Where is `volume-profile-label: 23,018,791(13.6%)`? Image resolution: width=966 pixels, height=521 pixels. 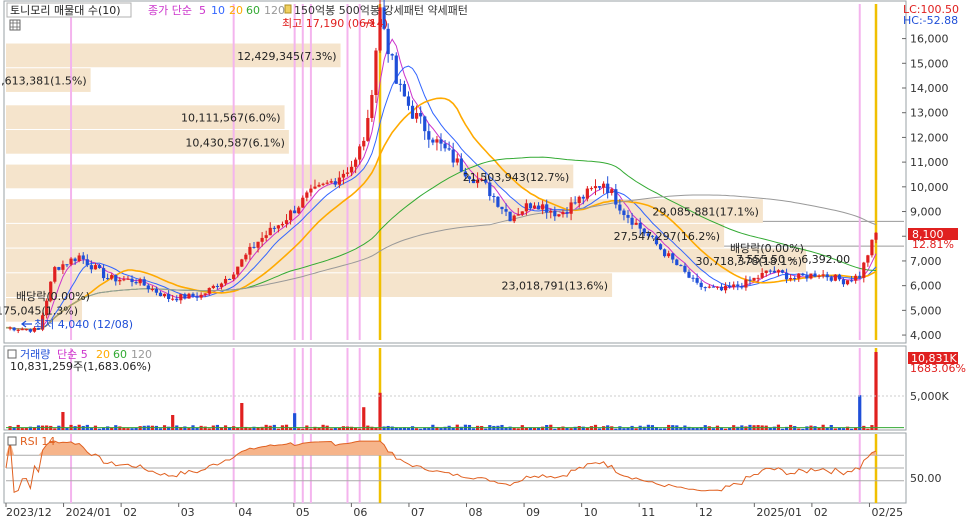 volume-profile-label: 23,018,791(13.6%) is located at coordinates (555, 286).